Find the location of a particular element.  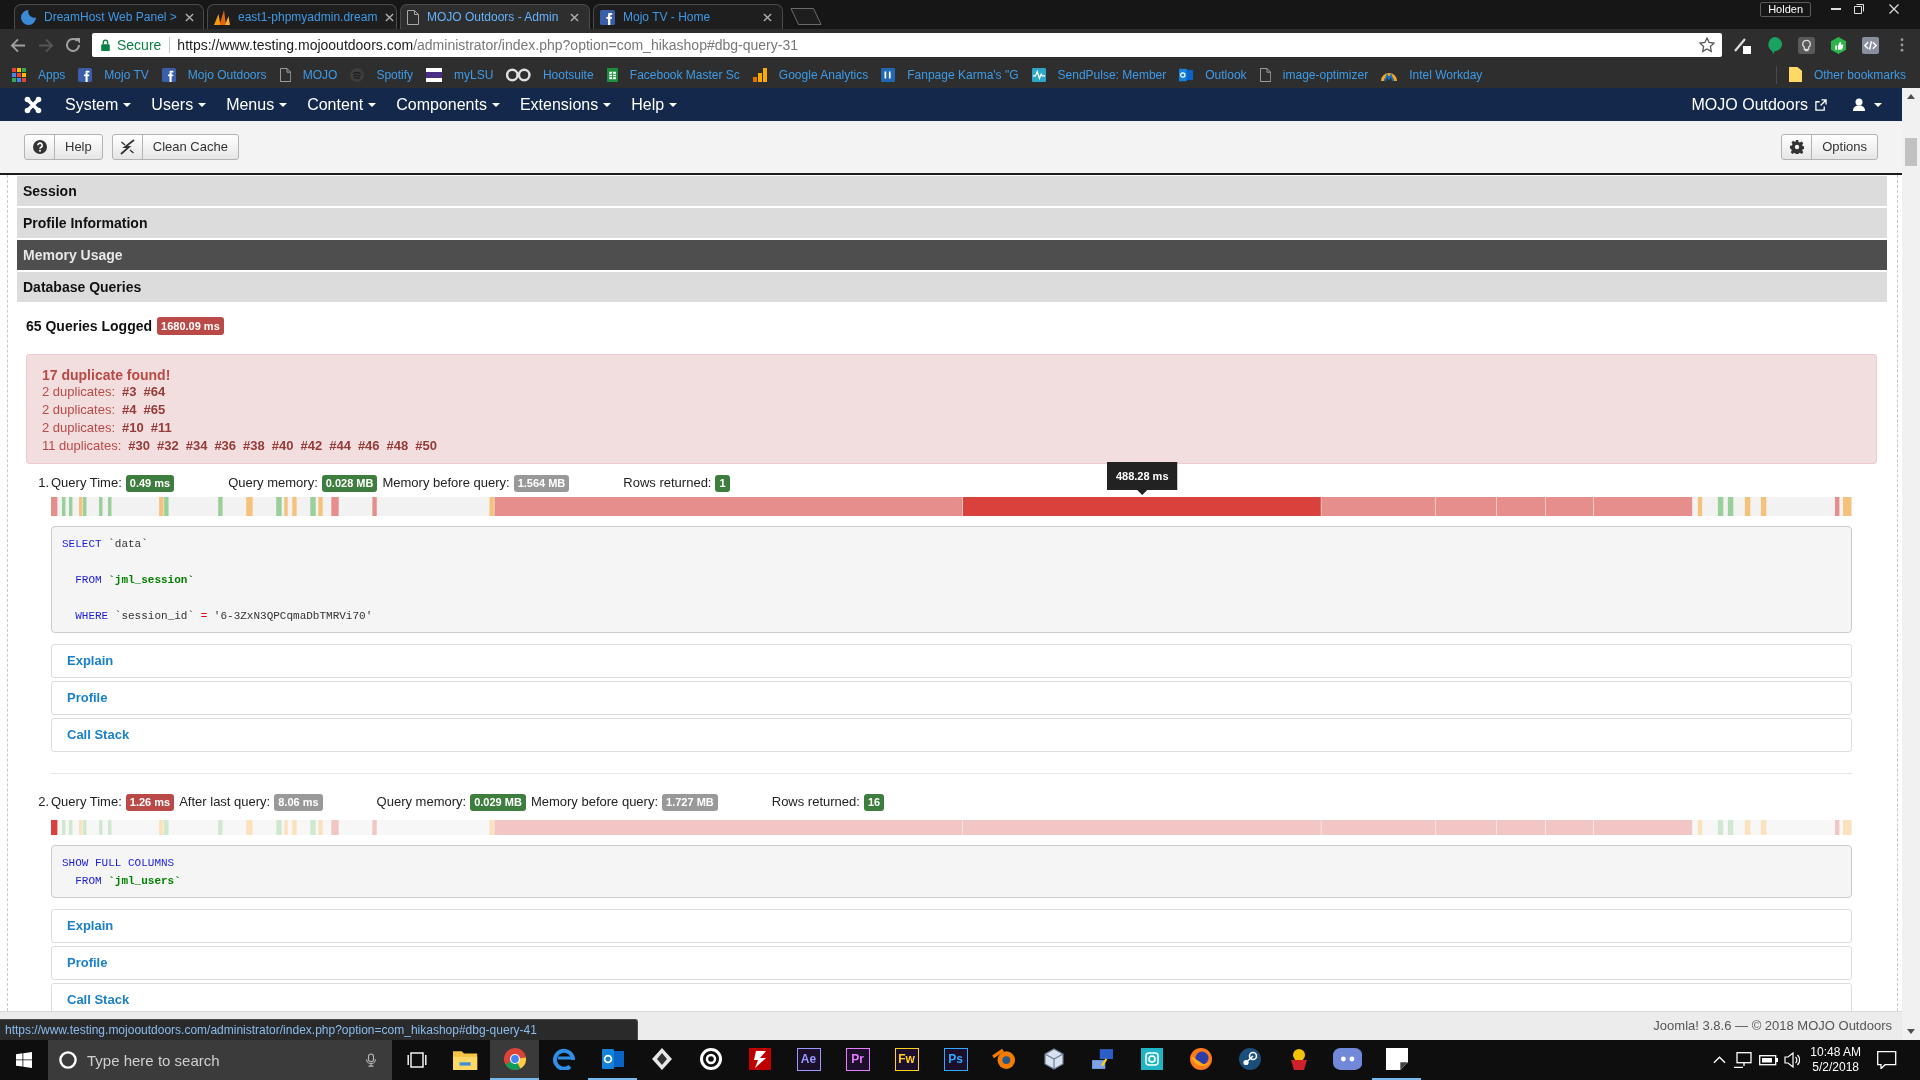

address-bar: Secure https://www.testing.mojooutdoors.com/administrator/index.php?option=com_hikashop#dbg-query-31 is located at coordinates (907, 45).